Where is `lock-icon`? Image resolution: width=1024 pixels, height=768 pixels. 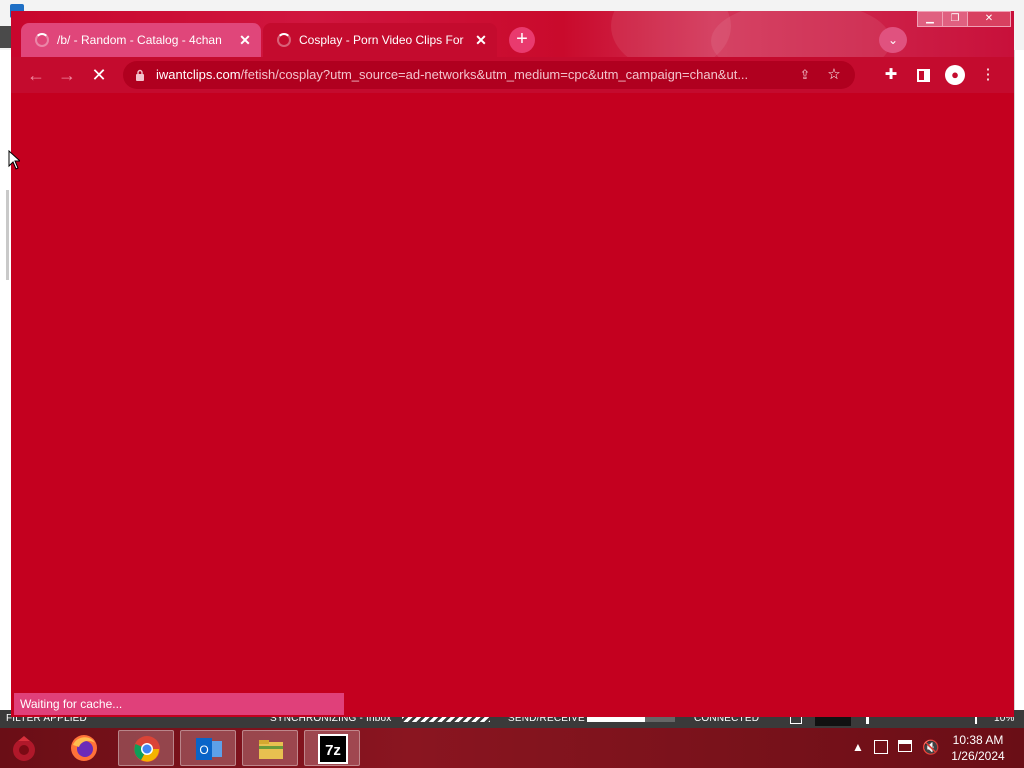
lock-icon is located at coordinates (140, 75).